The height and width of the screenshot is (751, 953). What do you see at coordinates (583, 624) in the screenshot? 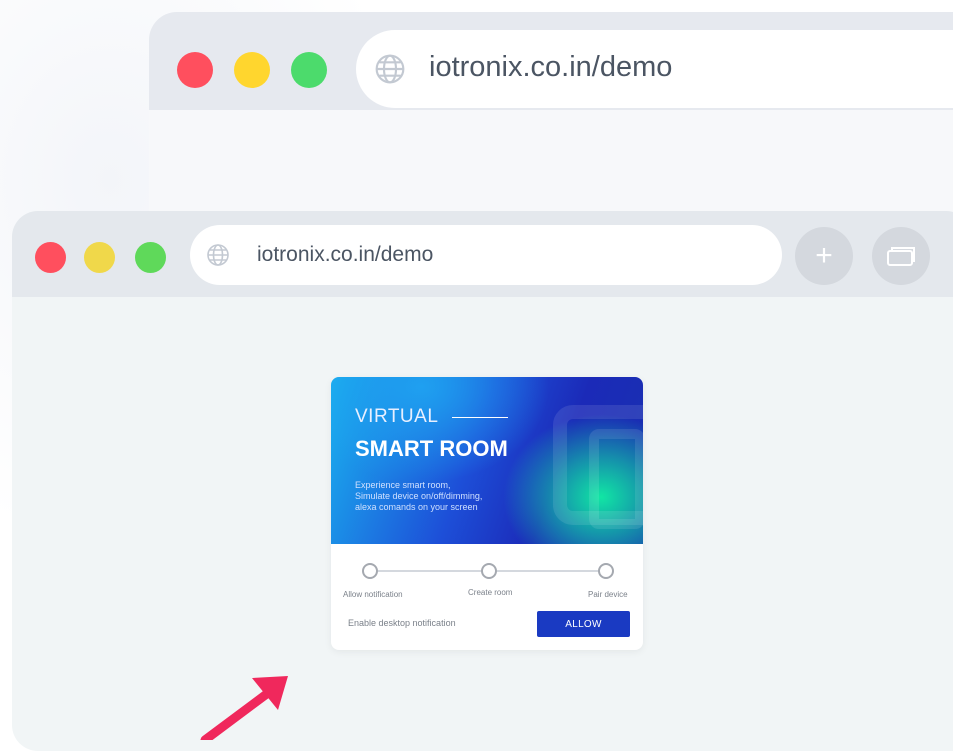
I see `allow-button: ALLOW` at bounding box center [583, 624].